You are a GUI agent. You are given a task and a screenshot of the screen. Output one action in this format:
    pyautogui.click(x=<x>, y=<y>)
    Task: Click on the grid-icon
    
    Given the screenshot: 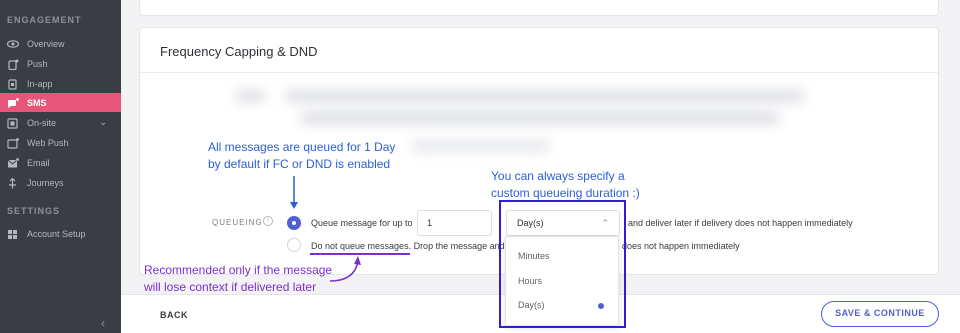 What is the action you would take?
    pyautogui.click(x=13, y=234)
    